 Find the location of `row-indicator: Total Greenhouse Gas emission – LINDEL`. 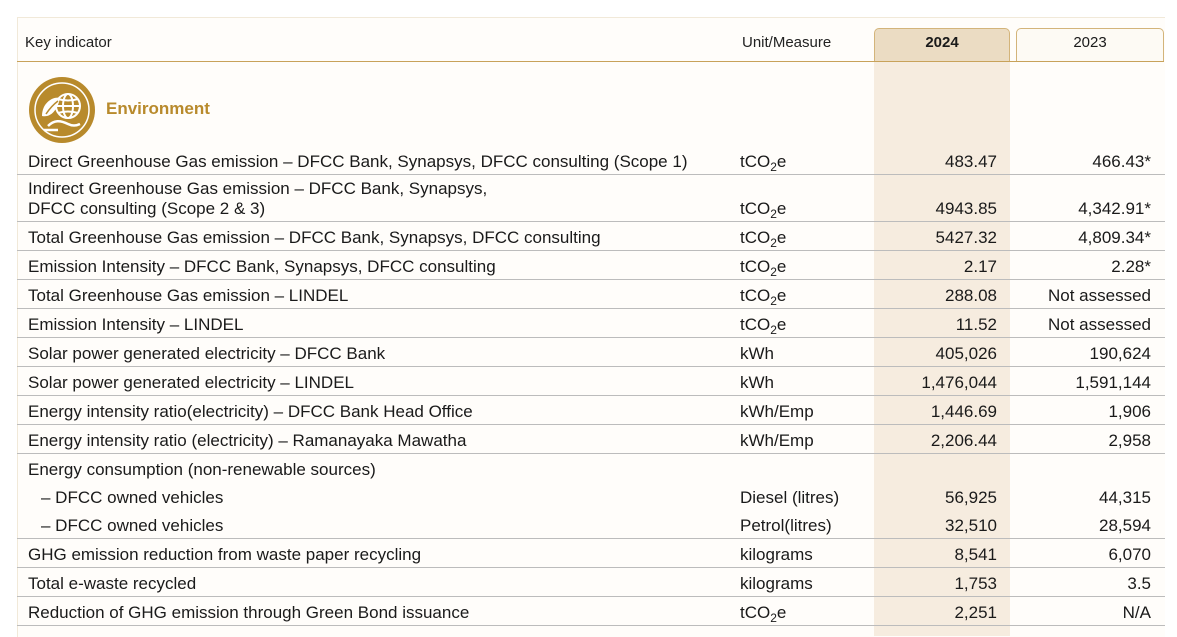

row-indicator: Total Greenhouse Gas emission – LINDEL is located at coordinates (188, 295).